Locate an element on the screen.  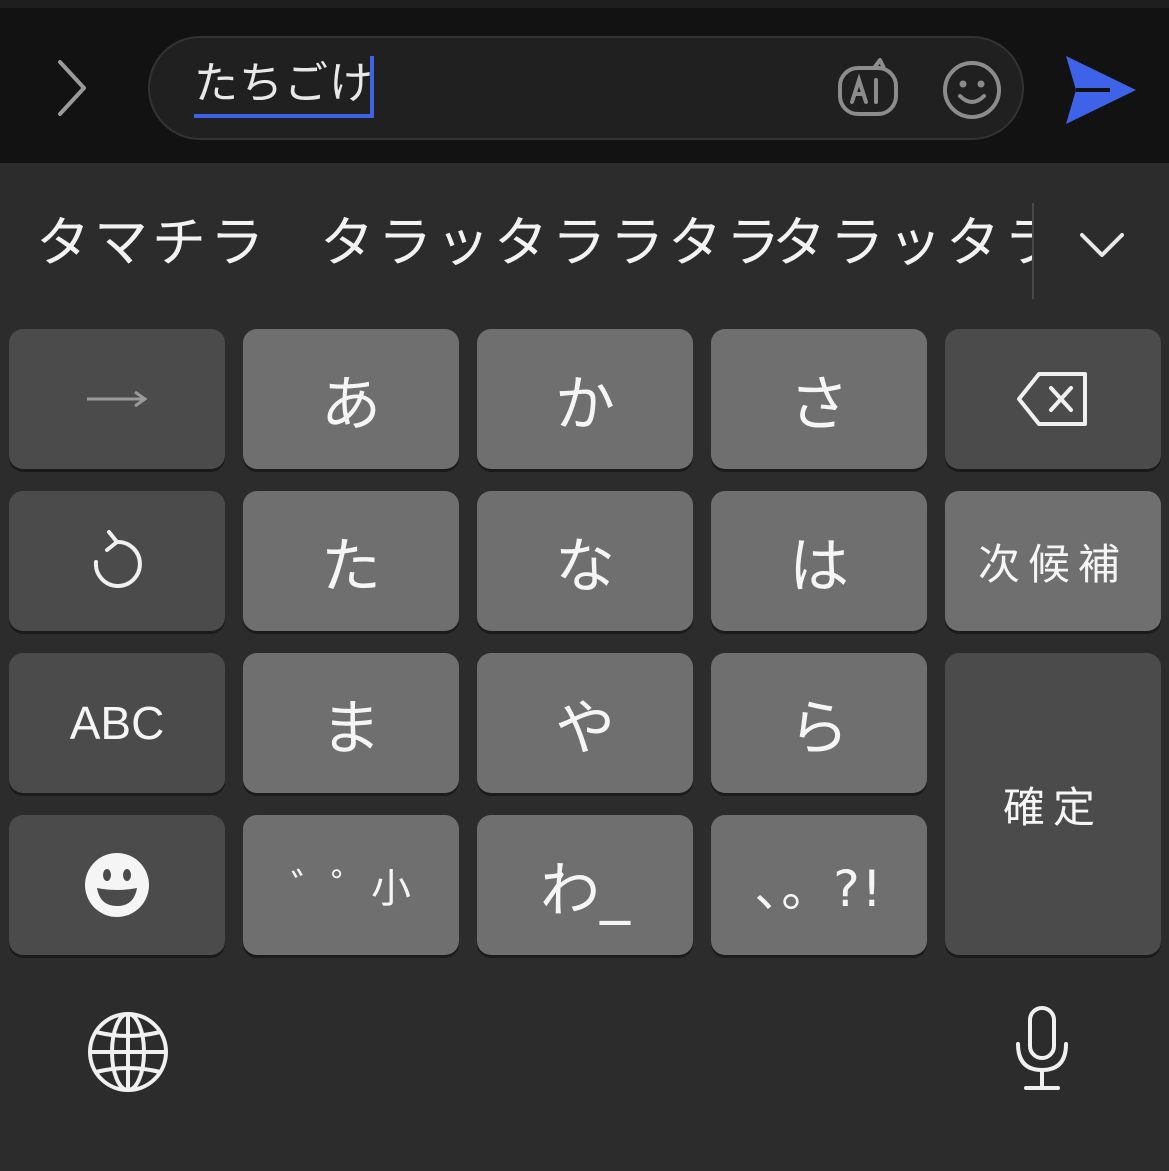
dictation-button is located at coordinates (1042, 1048).